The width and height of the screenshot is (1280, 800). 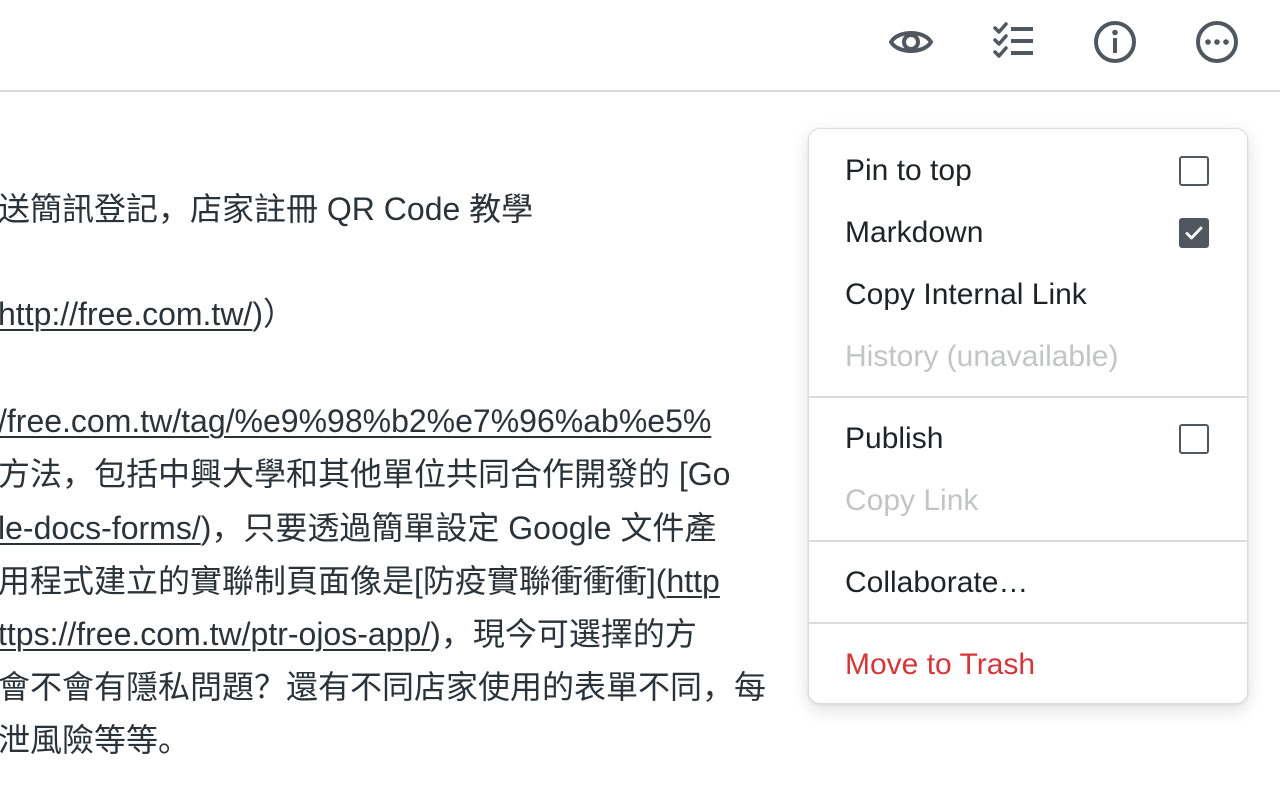 I want to click on more-icon, so click(x=1217, y=42).